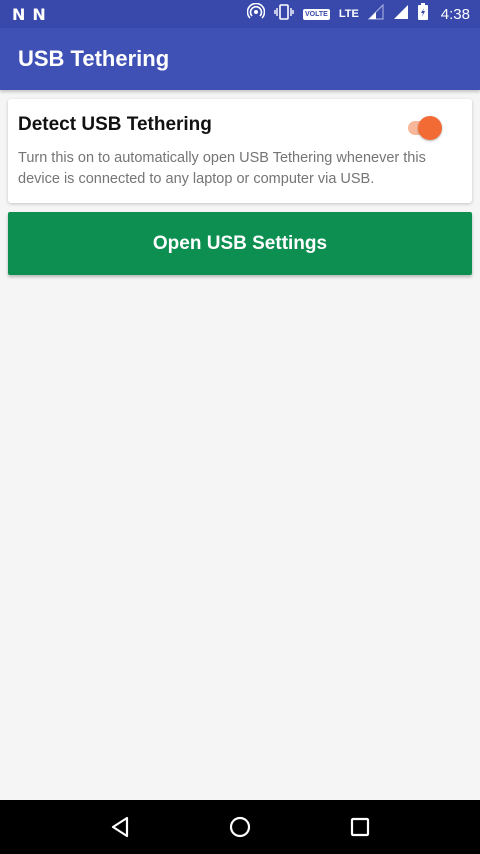 The height and width of the screenshot is (854, 480). I want to click on open-usb-settings-button: Open USB Settings, so click(240, 243).